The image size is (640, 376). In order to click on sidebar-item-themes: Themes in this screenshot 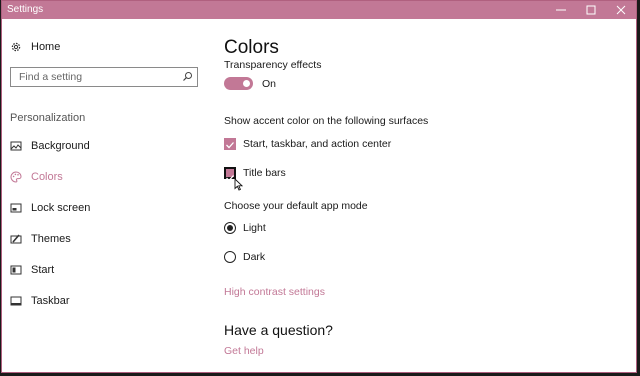, I will do `click(40, 239)`.